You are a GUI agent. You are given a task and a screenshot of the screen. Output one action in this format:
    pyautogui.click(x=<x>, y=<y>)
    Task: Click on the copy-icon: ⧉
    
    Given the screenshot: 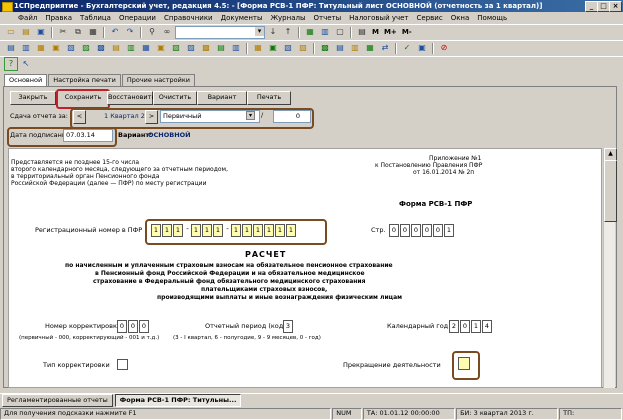 What is the action you would take?
    pyautogui.click(x=78, y=32)
    